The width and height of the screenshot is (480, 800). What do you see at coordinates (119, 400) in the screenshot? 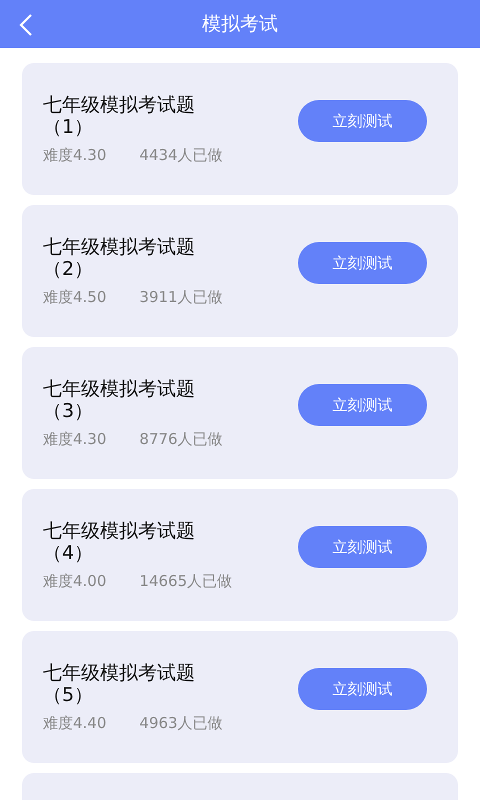
I see `exam-title: 七年级模拟考试题（3）` at bounding box center [119, 400].